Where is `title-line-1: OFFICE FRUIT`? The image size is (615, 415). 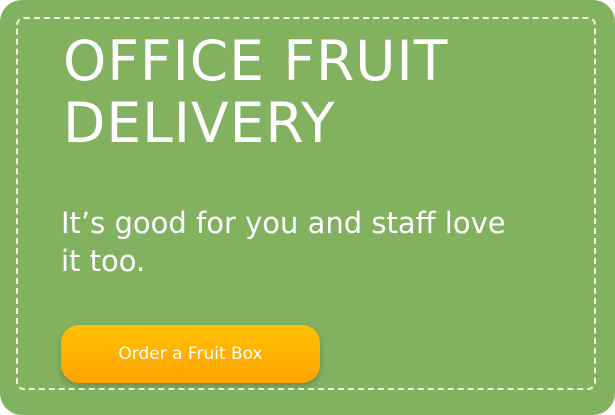 title-line-1: OFFICE FRUIT is located at coordinates (256, 61).